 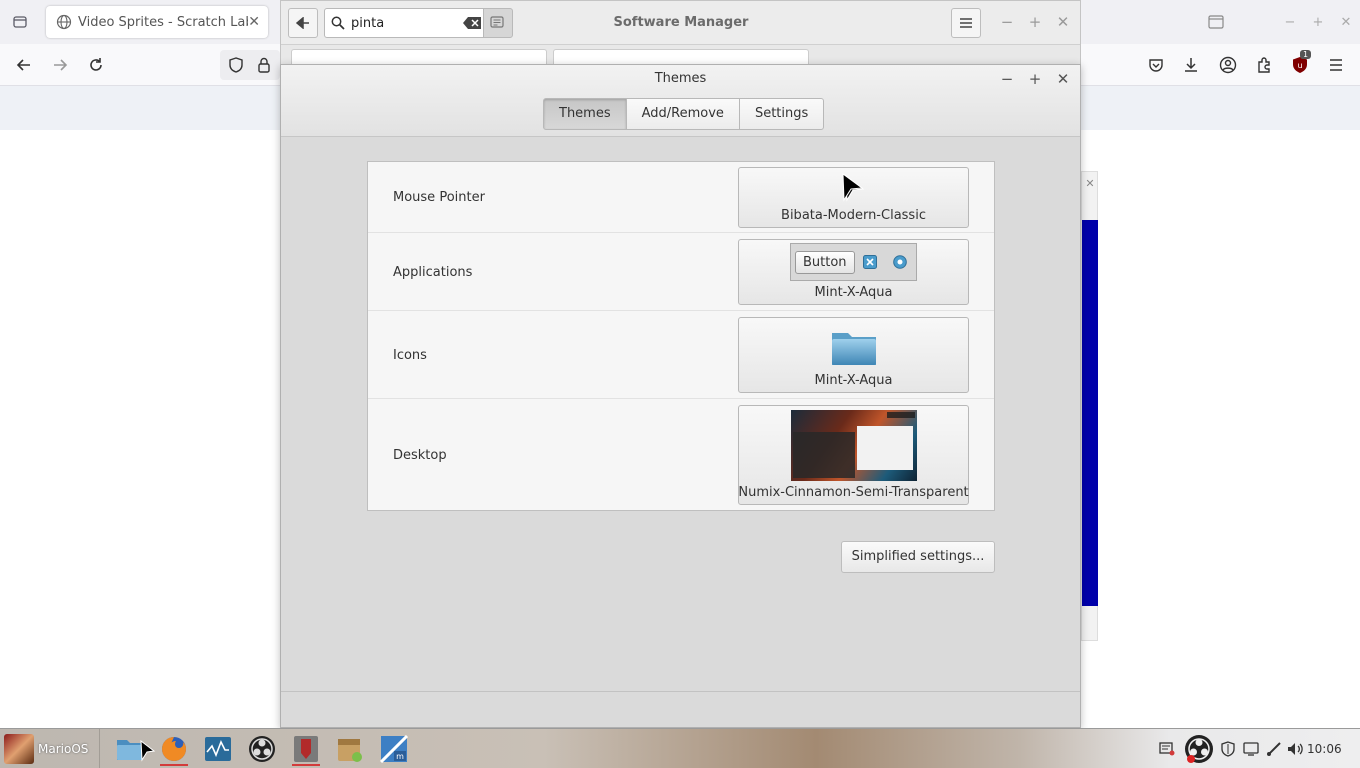 I want to click on svg-text: m, so click(x=400, y=756).